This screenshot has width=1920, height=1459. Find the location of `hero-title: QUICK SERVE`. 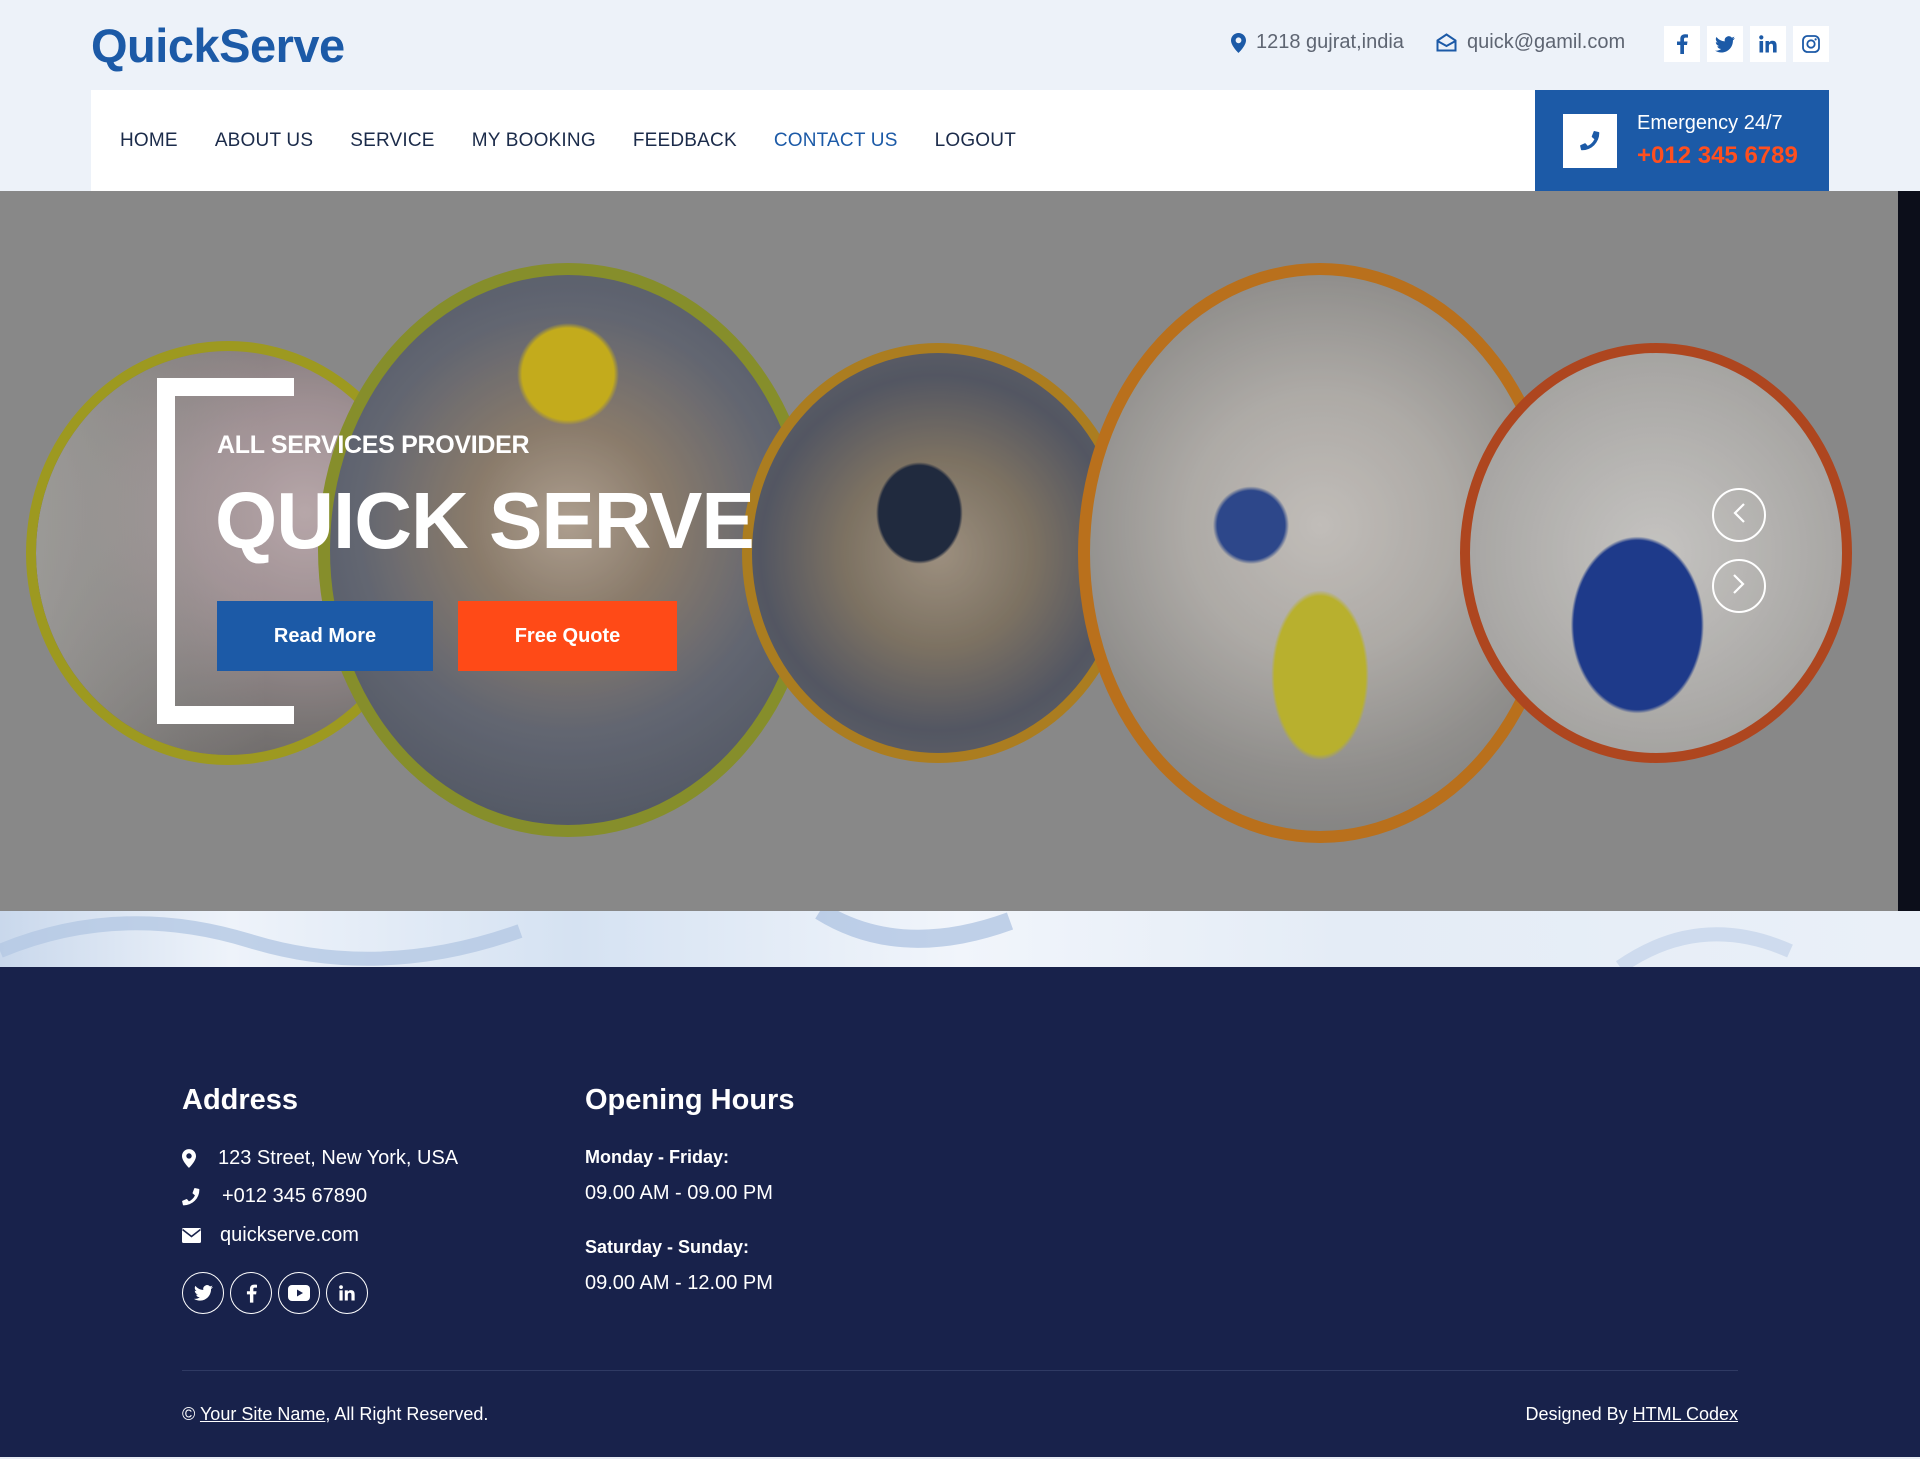

hero-title: QUICK SERVE is located at coordinates (485, 520).